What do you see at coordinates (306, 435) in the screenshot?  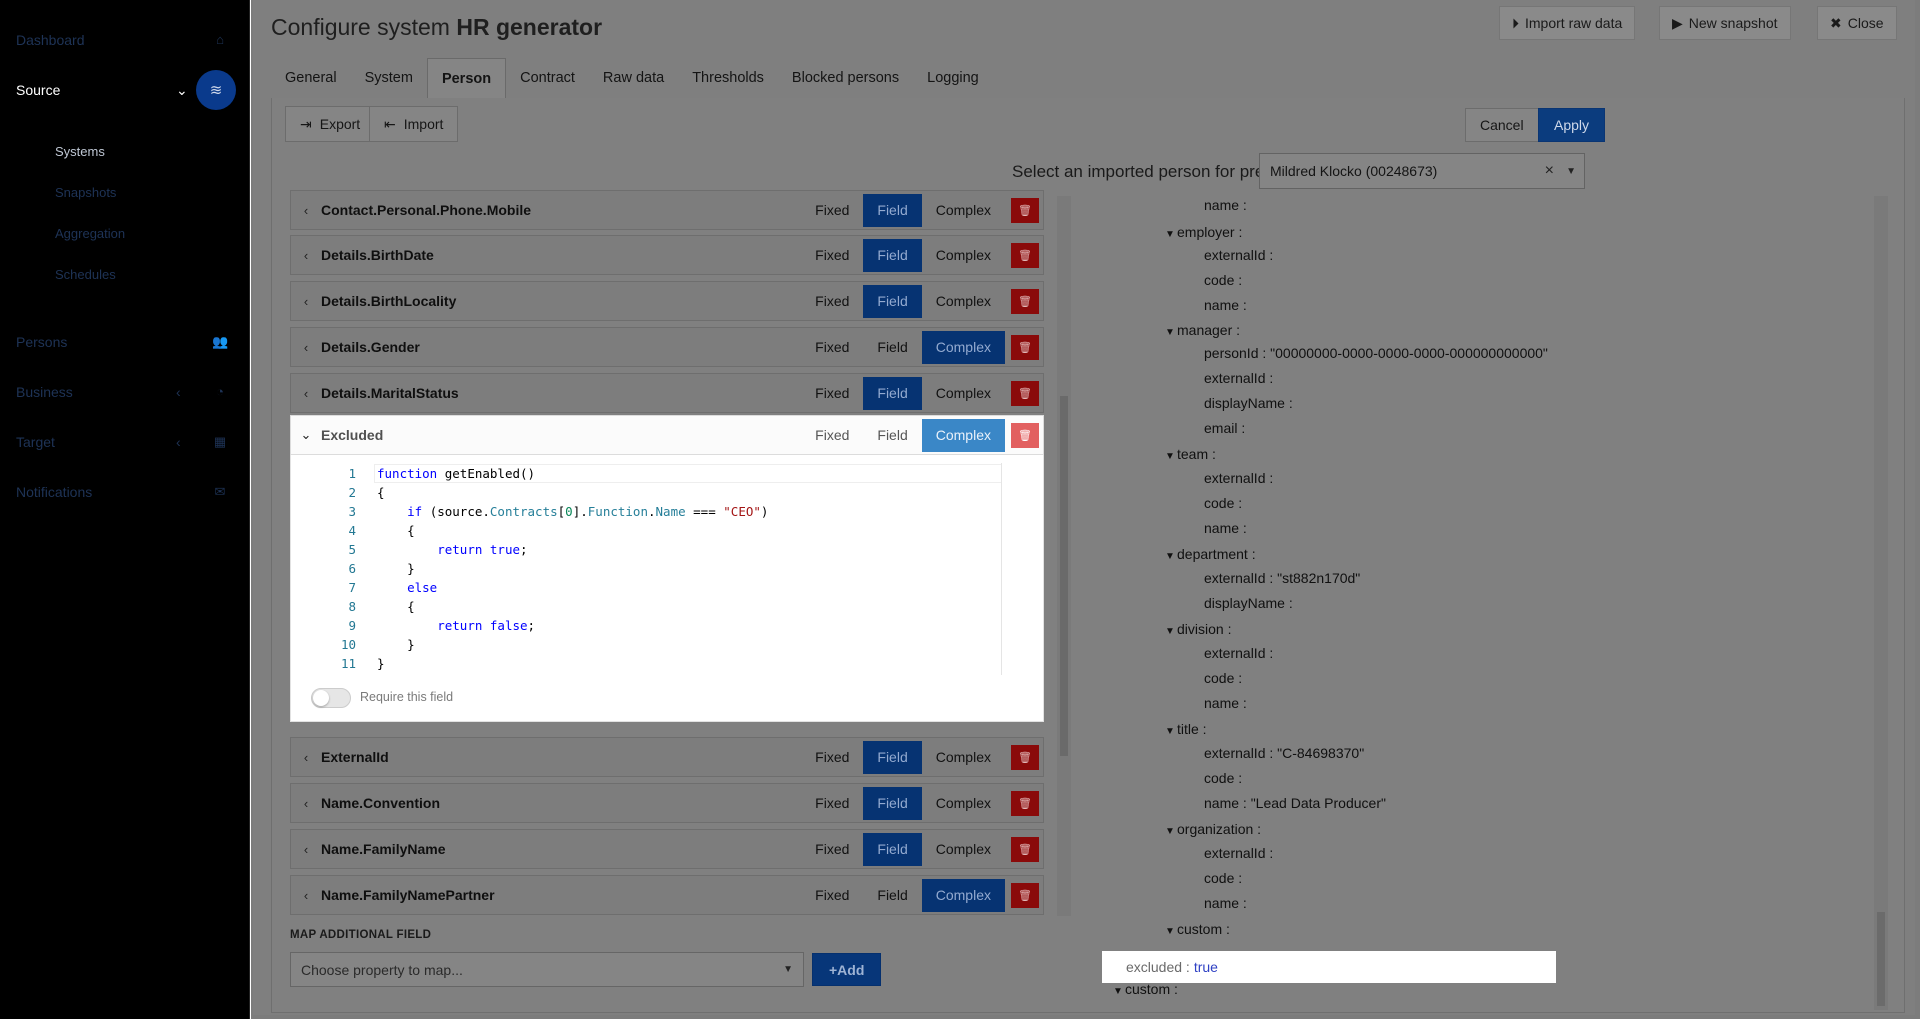 I see `chevron-down-icon: ⌄` at bounding box center [306, 435].